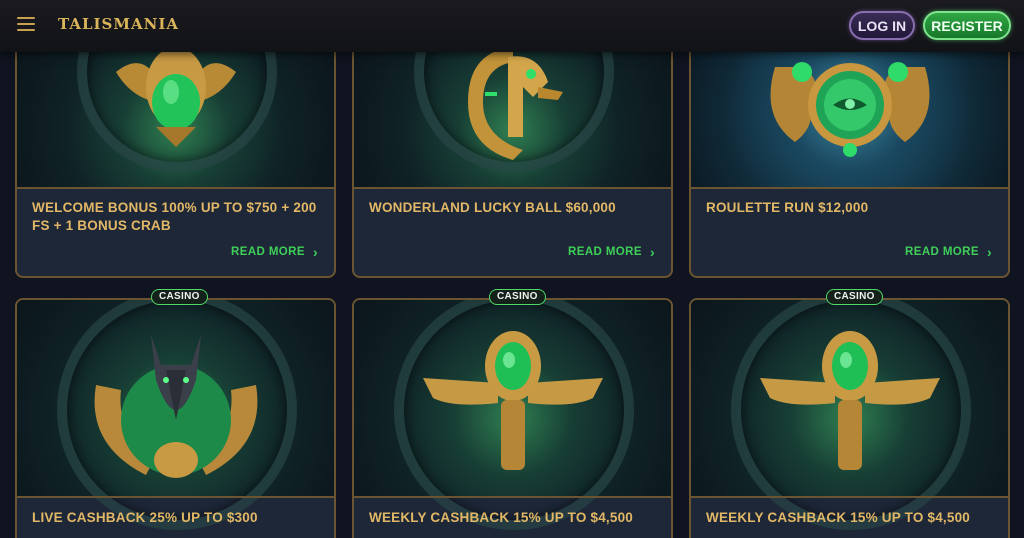 The image size is (1024, 538). What do you see at coordinates (967, 25) in the screenshot?
I see `register-button: REGISTER` at bounding box center [967, 25].